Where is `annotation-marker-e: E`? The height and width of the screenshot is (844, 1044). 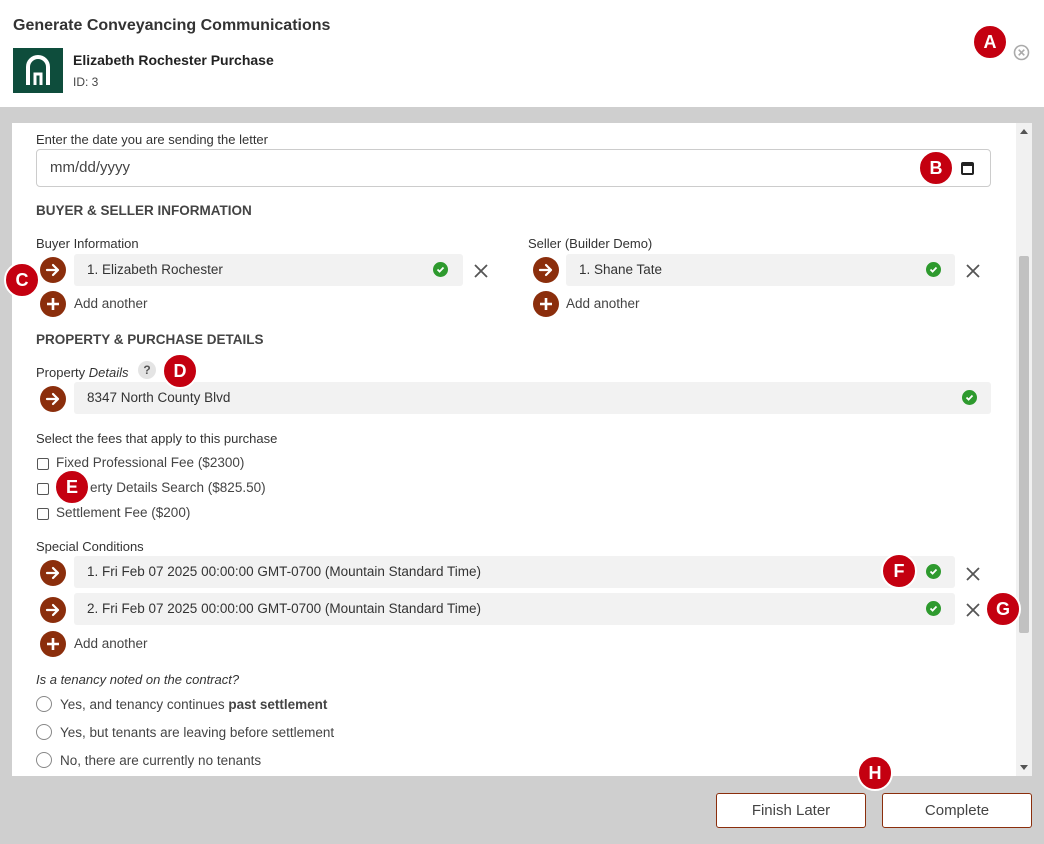
annotation-marker-e: E is located at coordinates (72, 487).